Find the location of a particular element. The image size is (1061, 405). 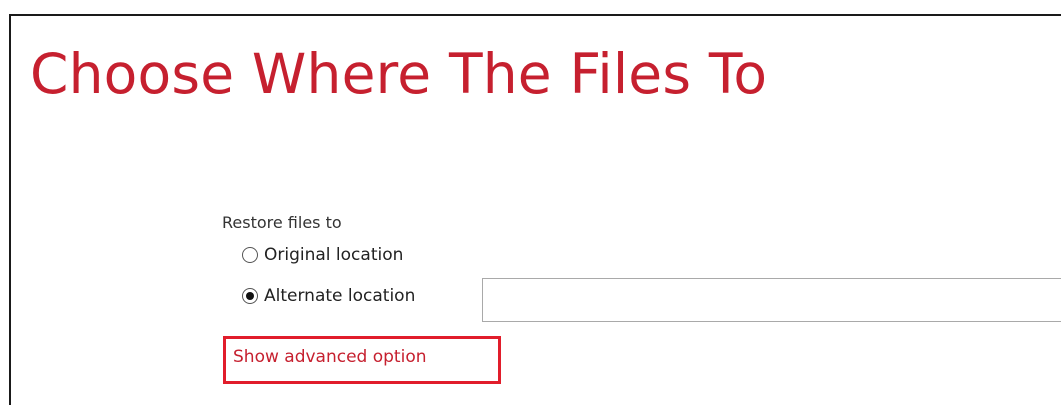

alternate-location-path-input is located at coordinates (771, 300).